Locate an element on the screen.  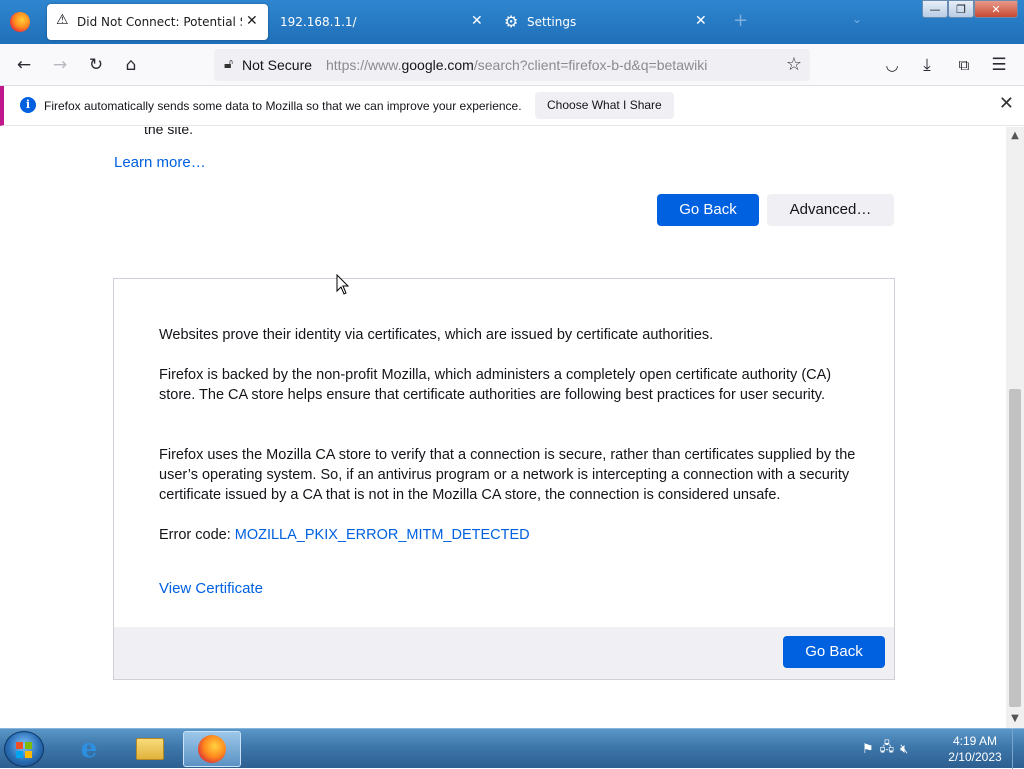
pocket-icon: ◡ is located at coordinates (892, 65).